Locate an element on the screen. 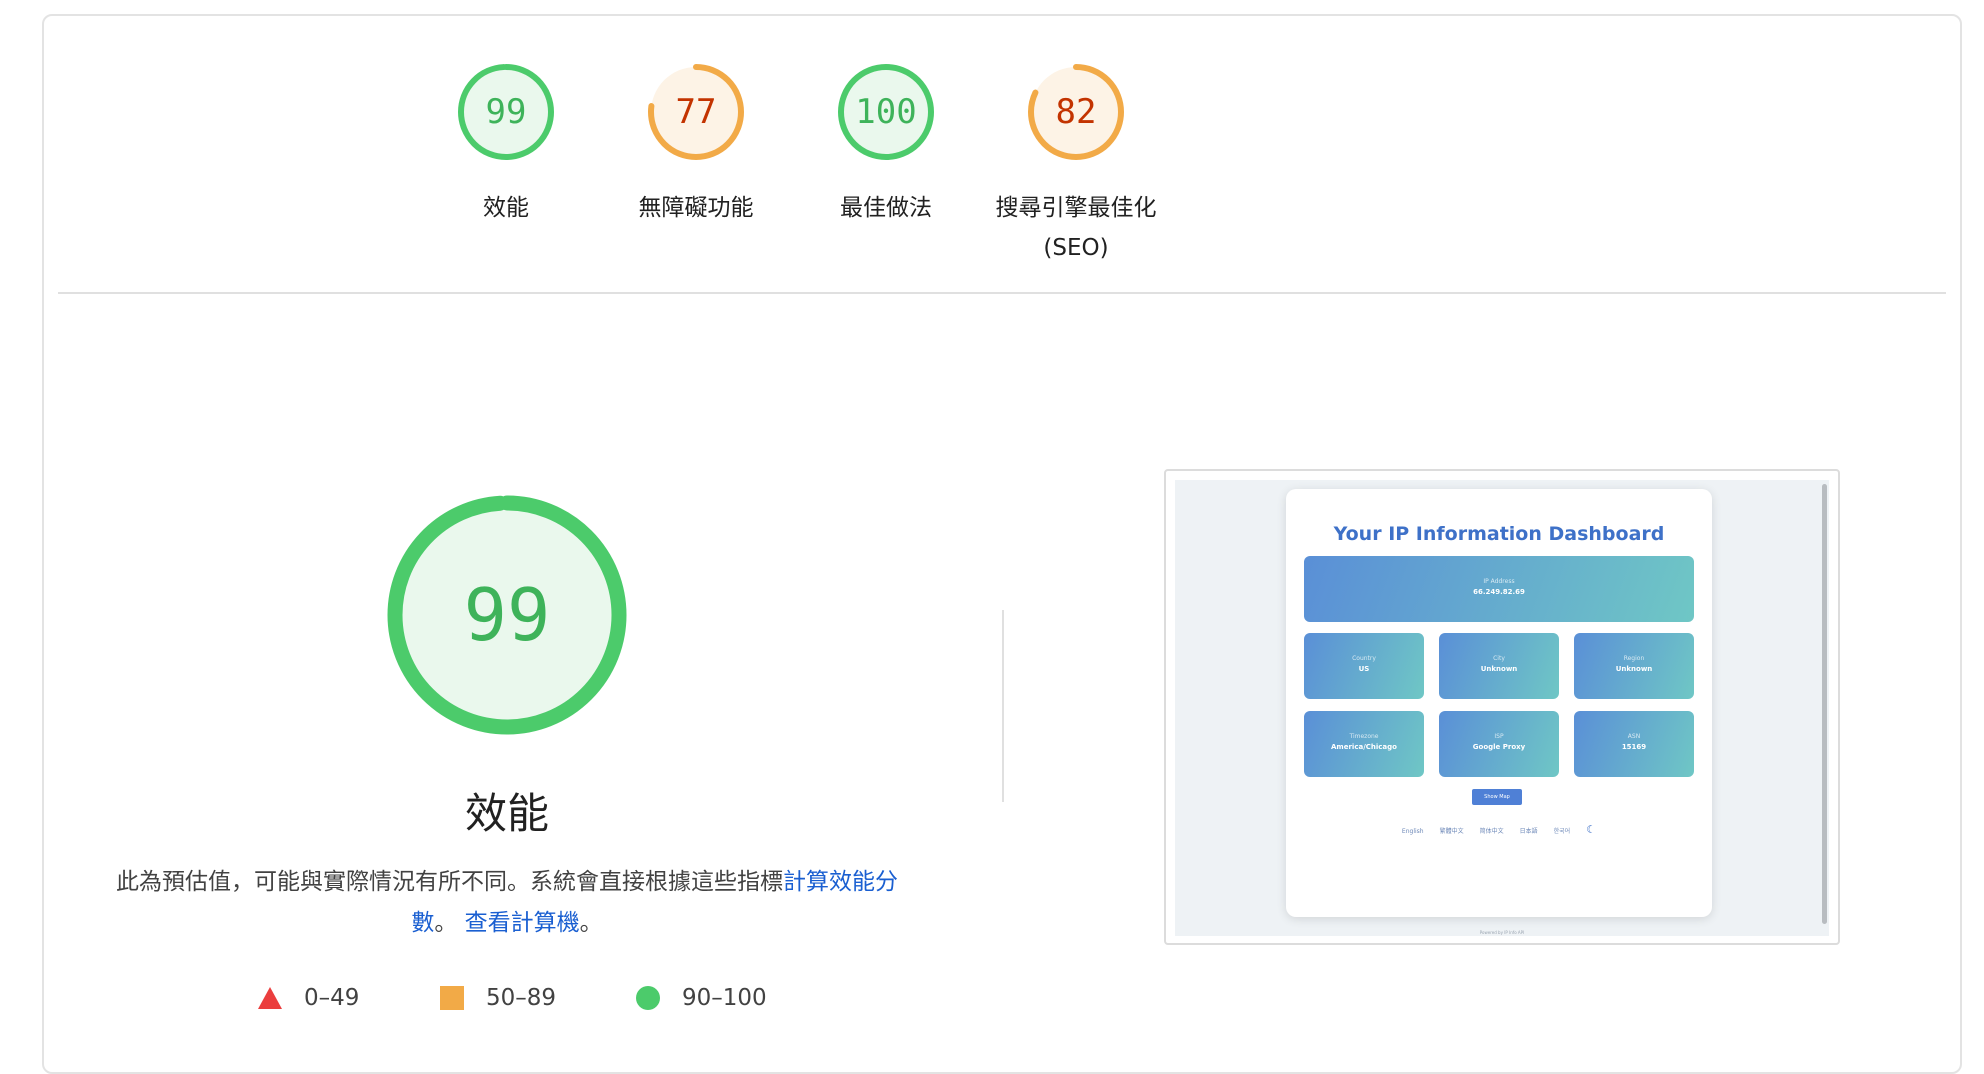 The width and height of the screenshot is (1984, 1074). tile-label: Region is located at coordinates (1634, 658).